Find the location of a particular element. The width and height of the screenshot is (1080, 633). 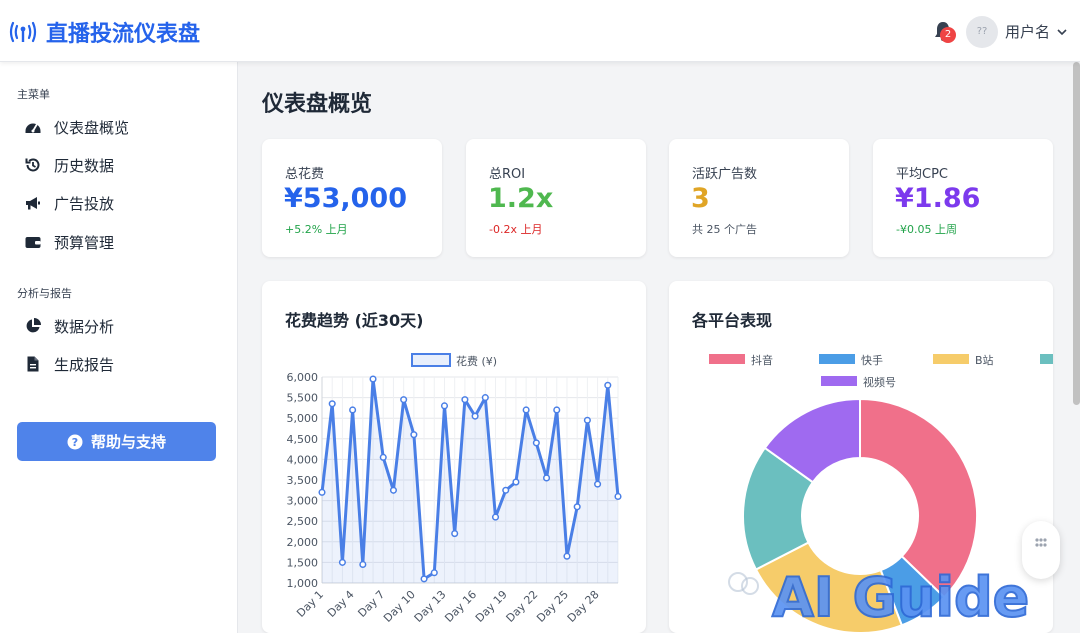

x-tick-label: Day 19 is located at coordinates (491, 606).